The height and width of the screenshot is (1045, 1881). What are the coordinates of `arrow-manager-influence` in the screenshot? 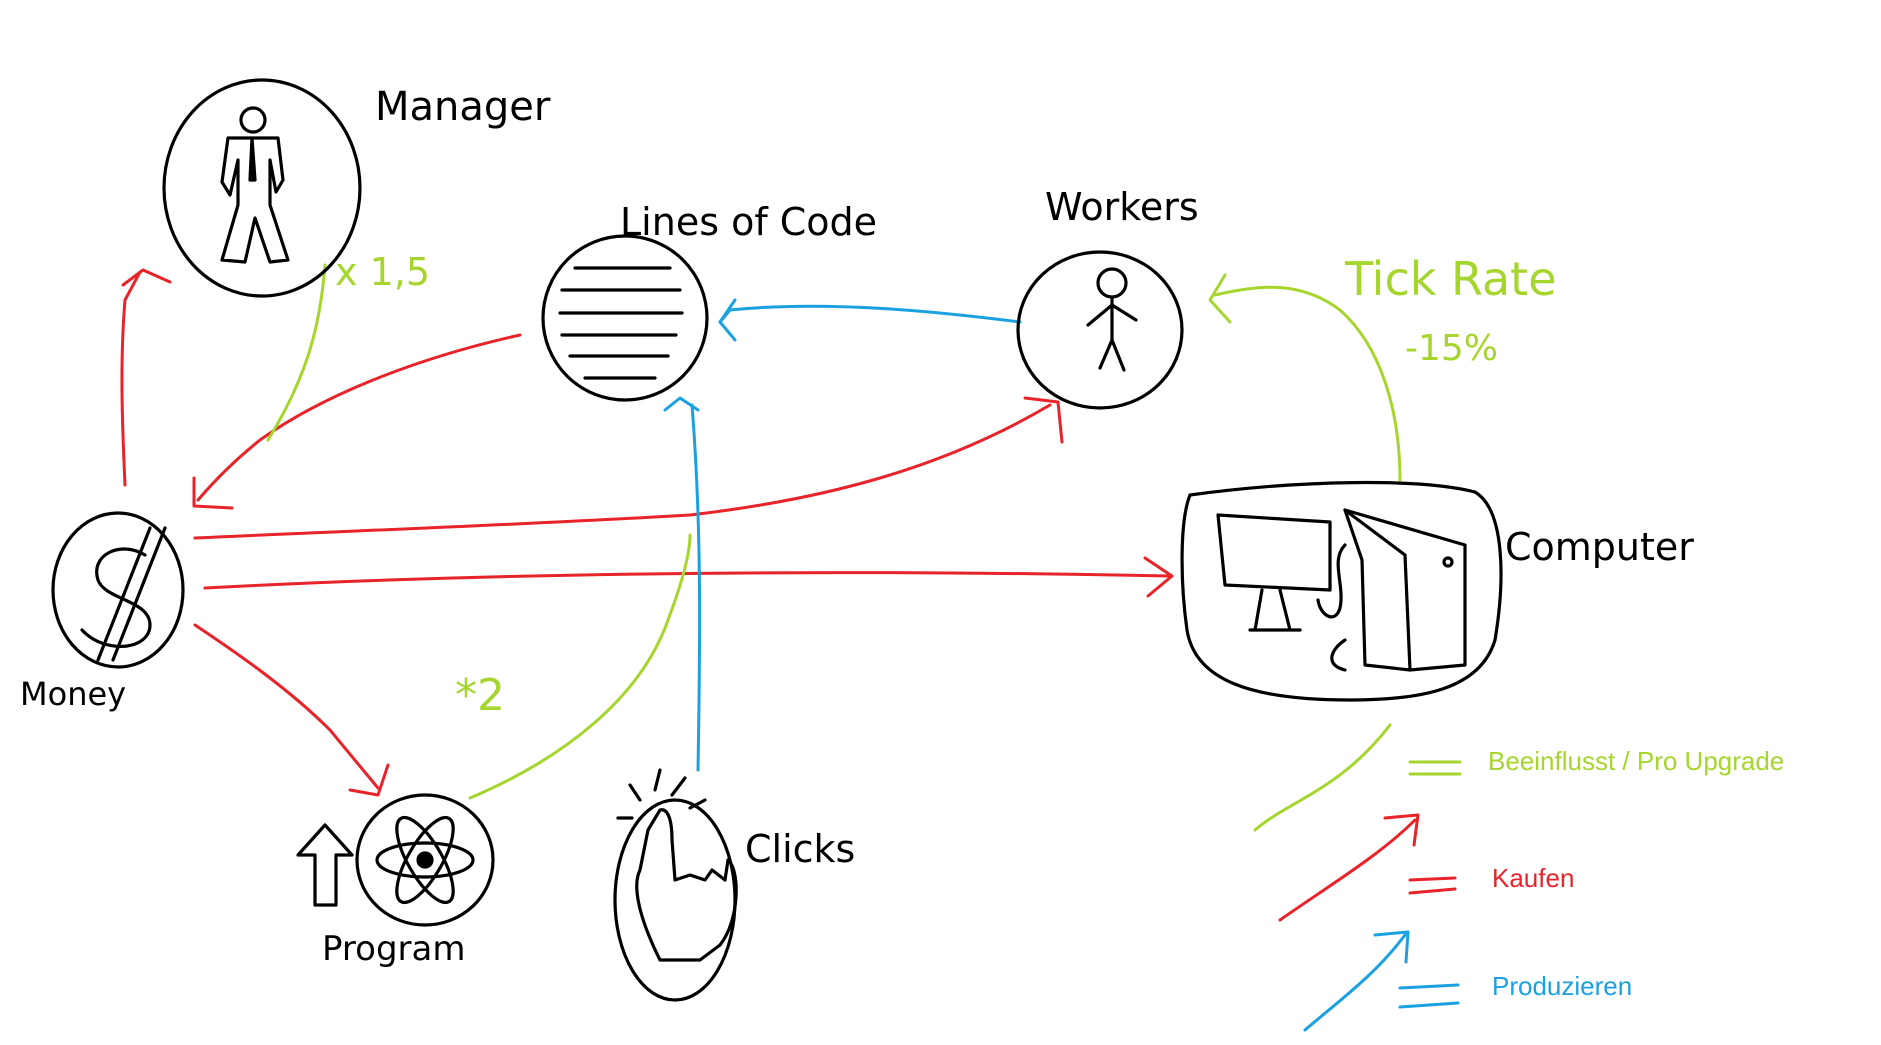 It's located at (296, 352).